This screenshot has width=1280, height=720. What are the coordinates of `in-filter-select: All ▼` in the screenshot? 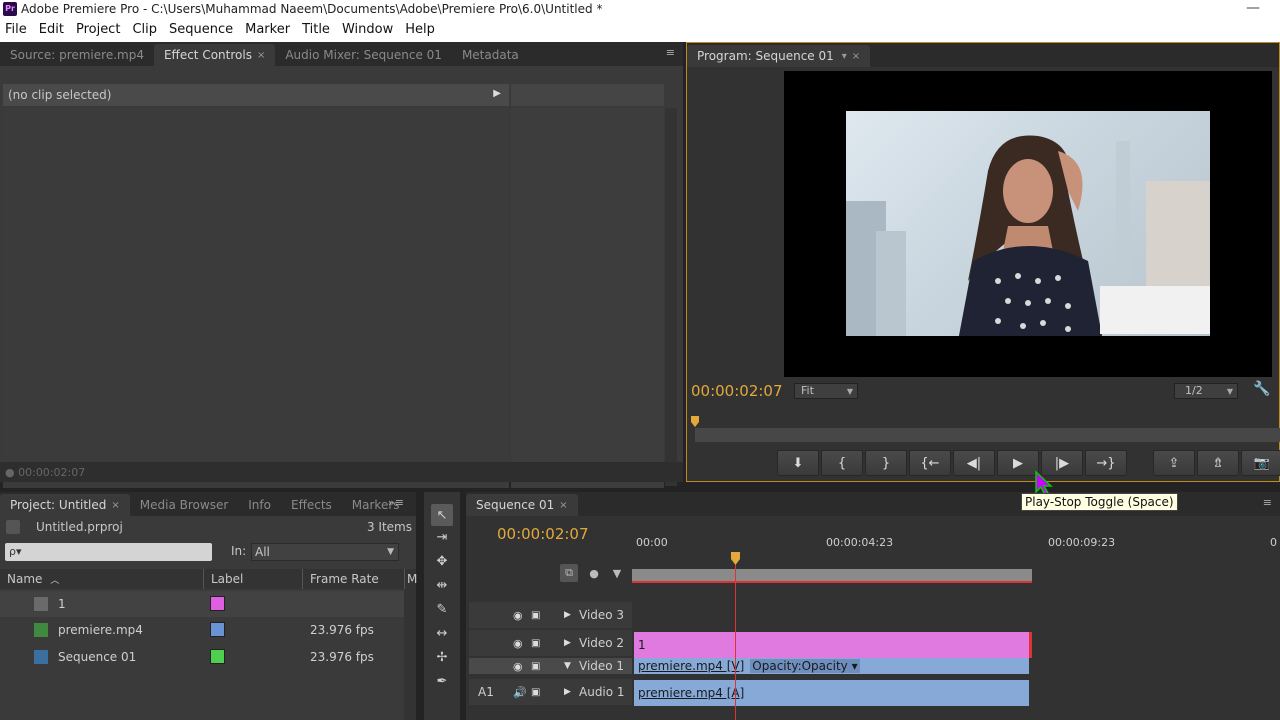 It's located at (325, 552).